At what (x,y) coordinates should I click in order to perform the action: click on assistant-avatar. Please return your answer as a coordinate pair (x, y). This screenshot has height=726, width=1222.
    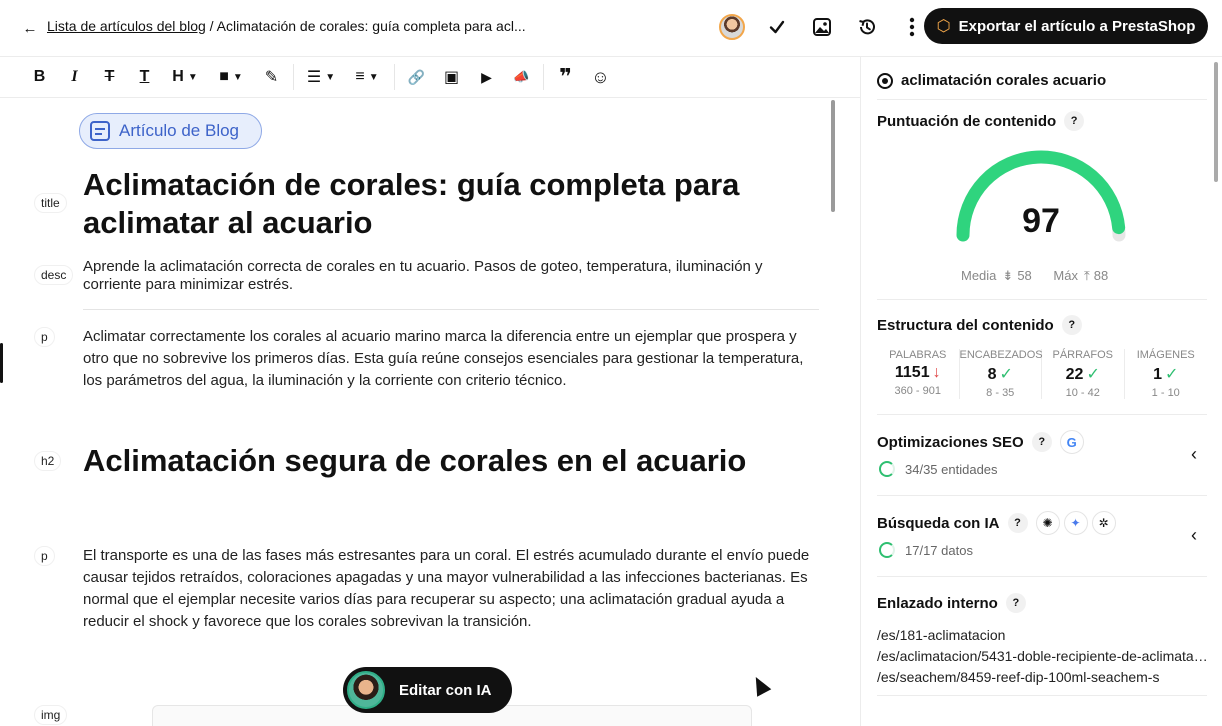
    Looking at the image, I should click on (366, 690).